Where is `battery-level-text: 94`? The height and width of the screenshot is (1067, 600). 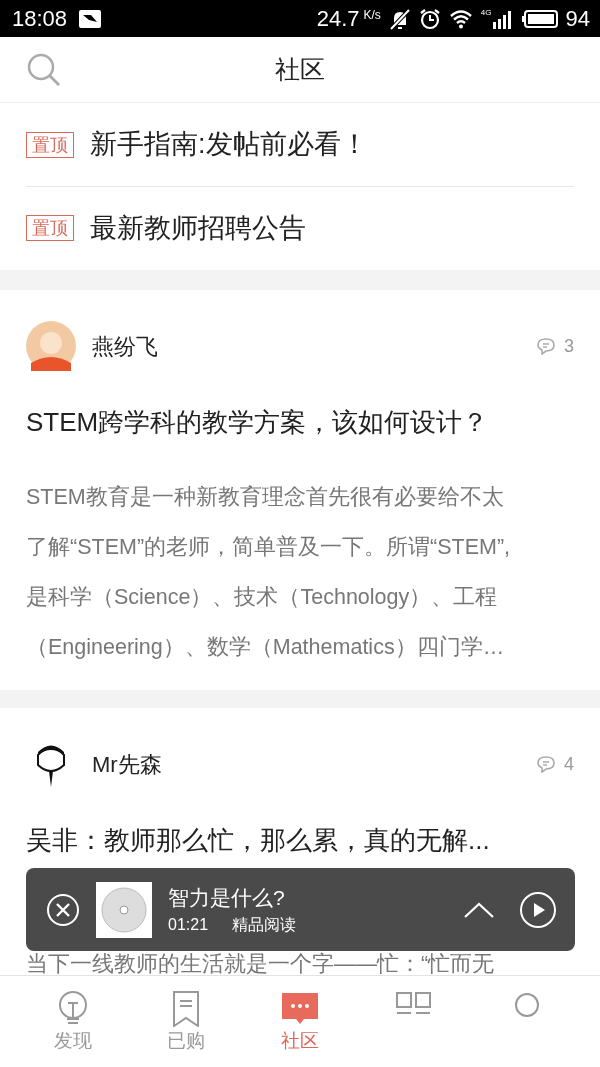 battery-level-text: 94 is located at coordinates (577, 19).